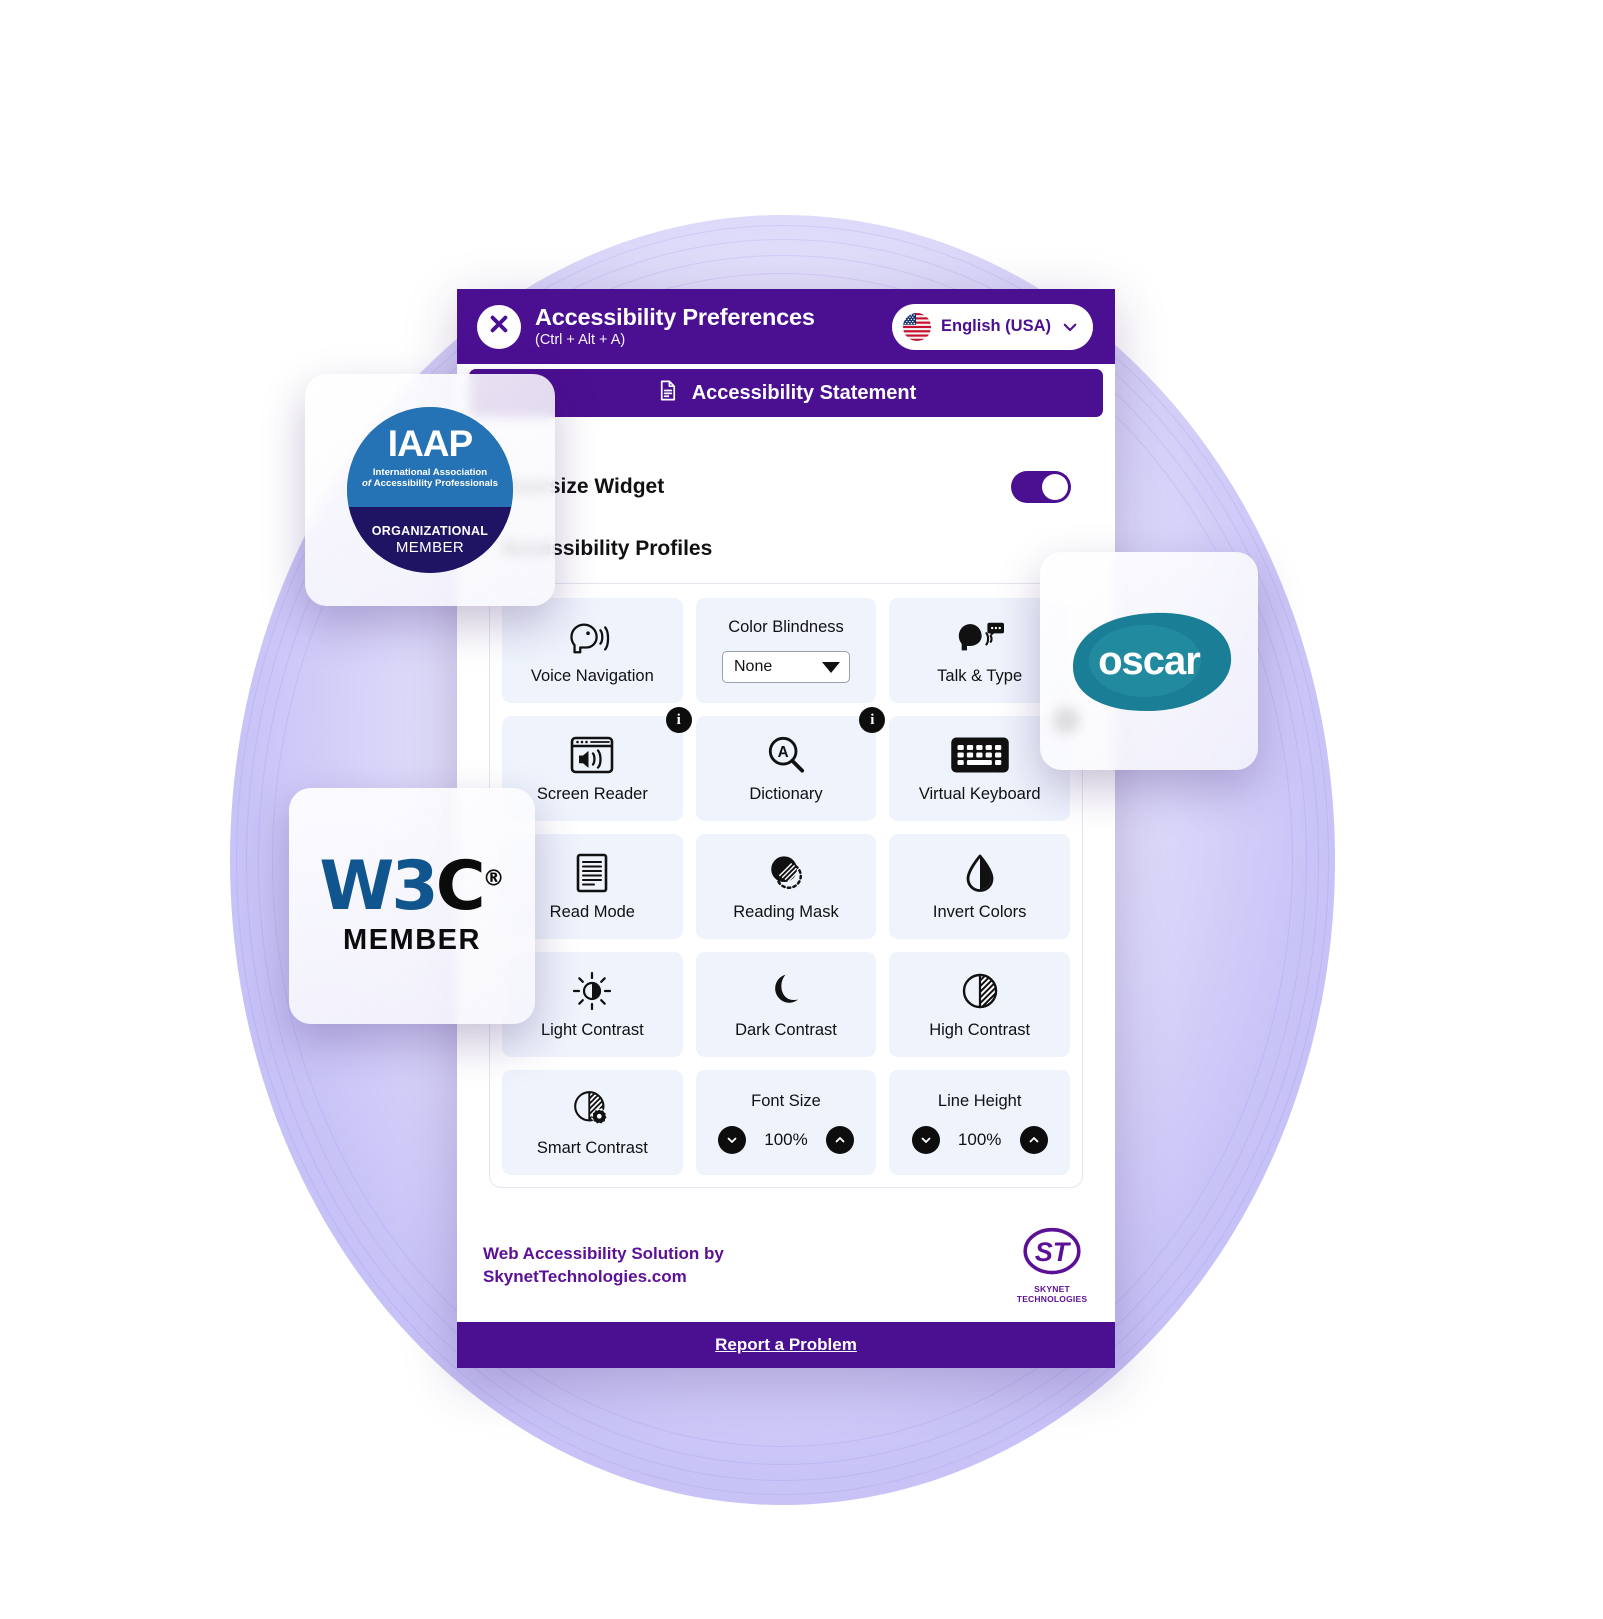  I want to click on font-size-stepper: 100%, so click(785, 1139).